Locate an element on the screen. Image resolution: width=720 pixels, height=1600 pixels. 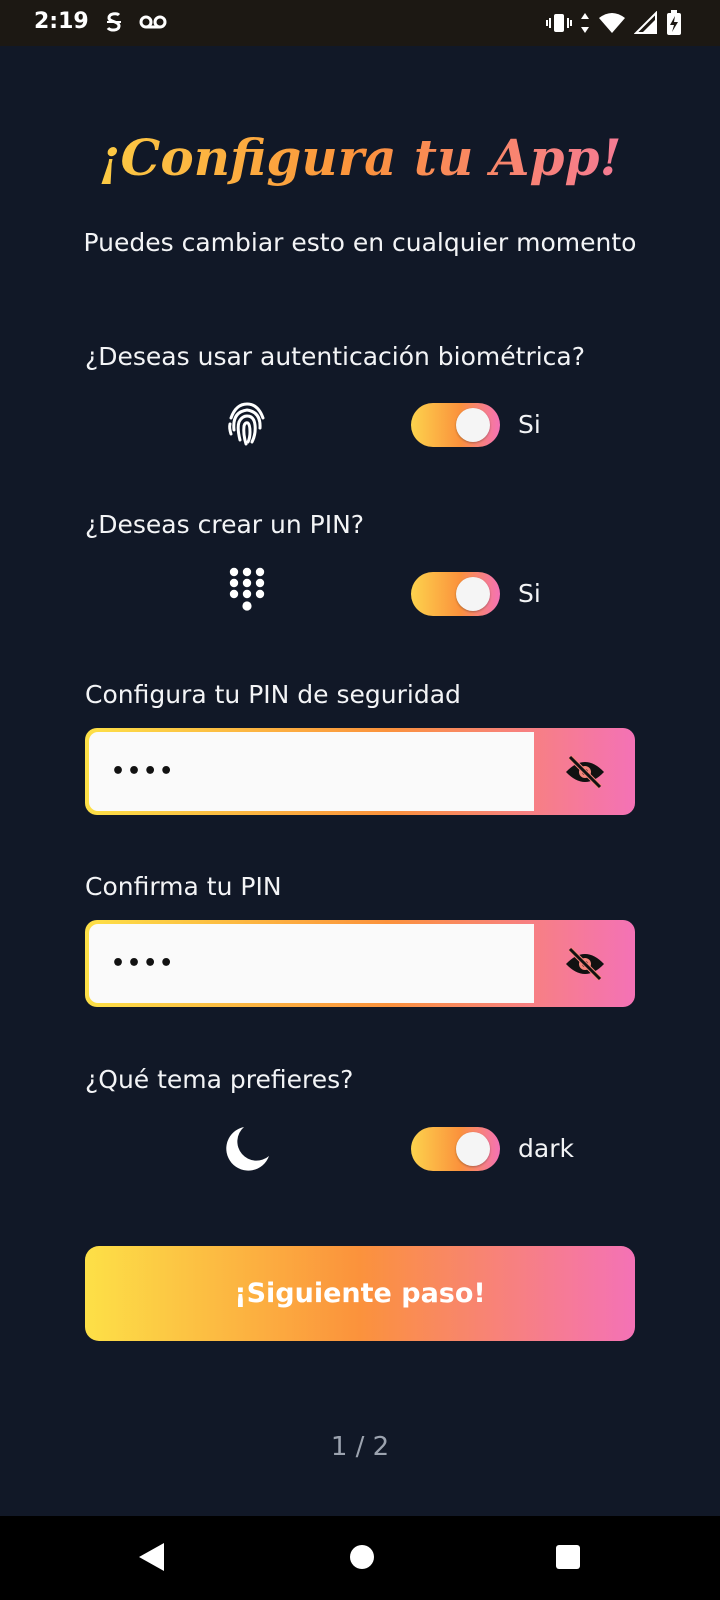
signal-icon is located at coordinates (645, 22).